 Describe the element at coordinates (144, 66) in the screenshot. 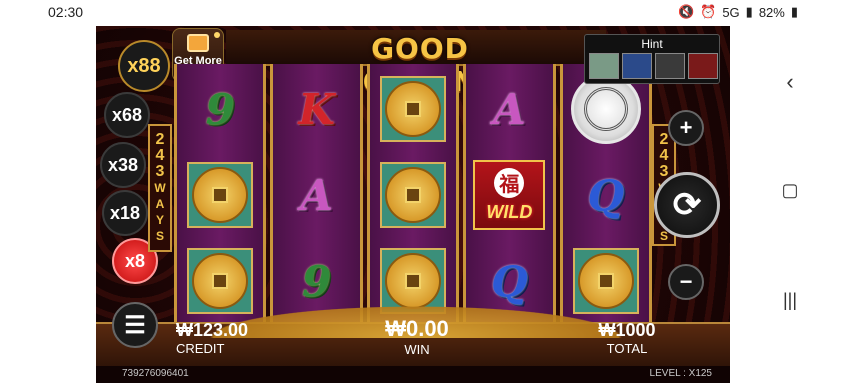

I see `multiplier-x88: x88` at that location.